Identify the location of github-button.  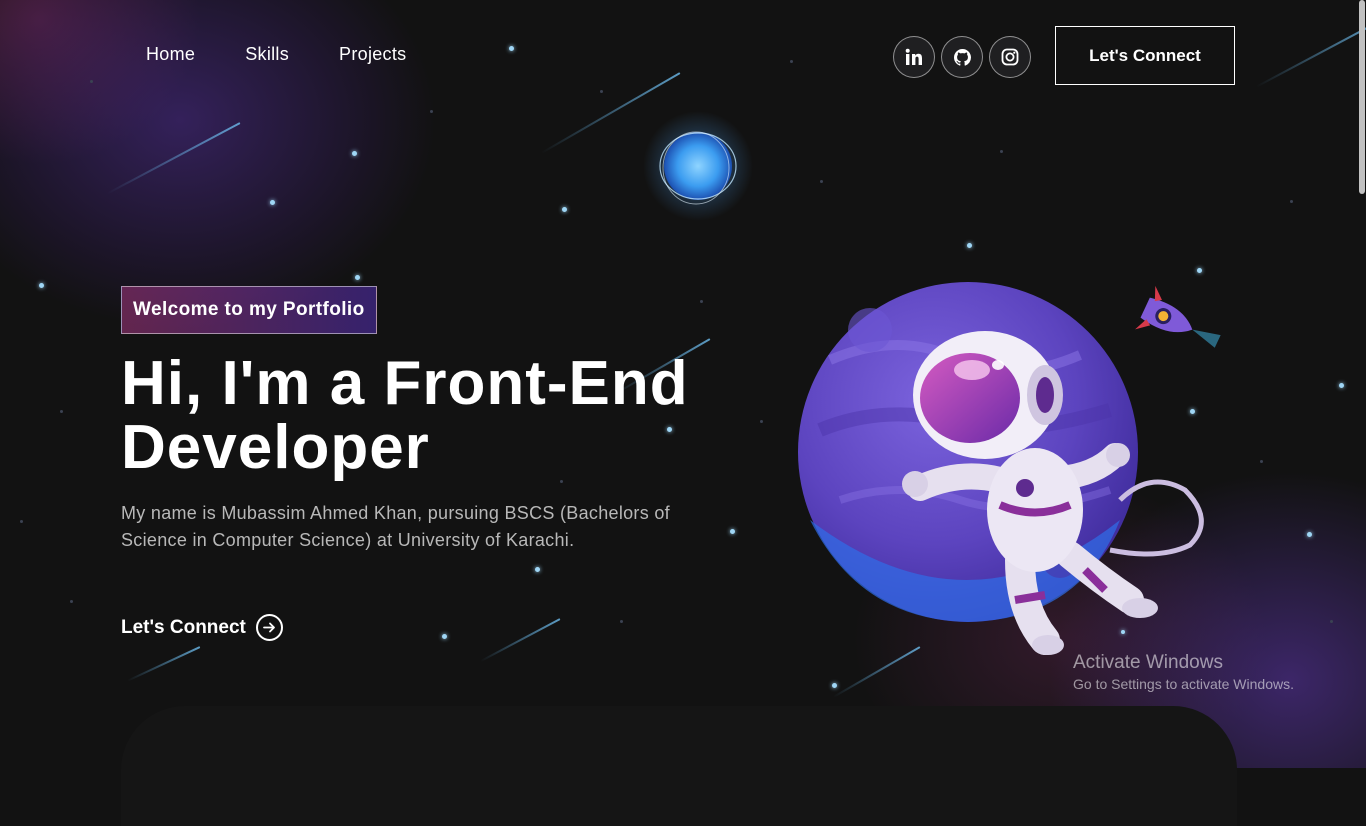
(962, 57).